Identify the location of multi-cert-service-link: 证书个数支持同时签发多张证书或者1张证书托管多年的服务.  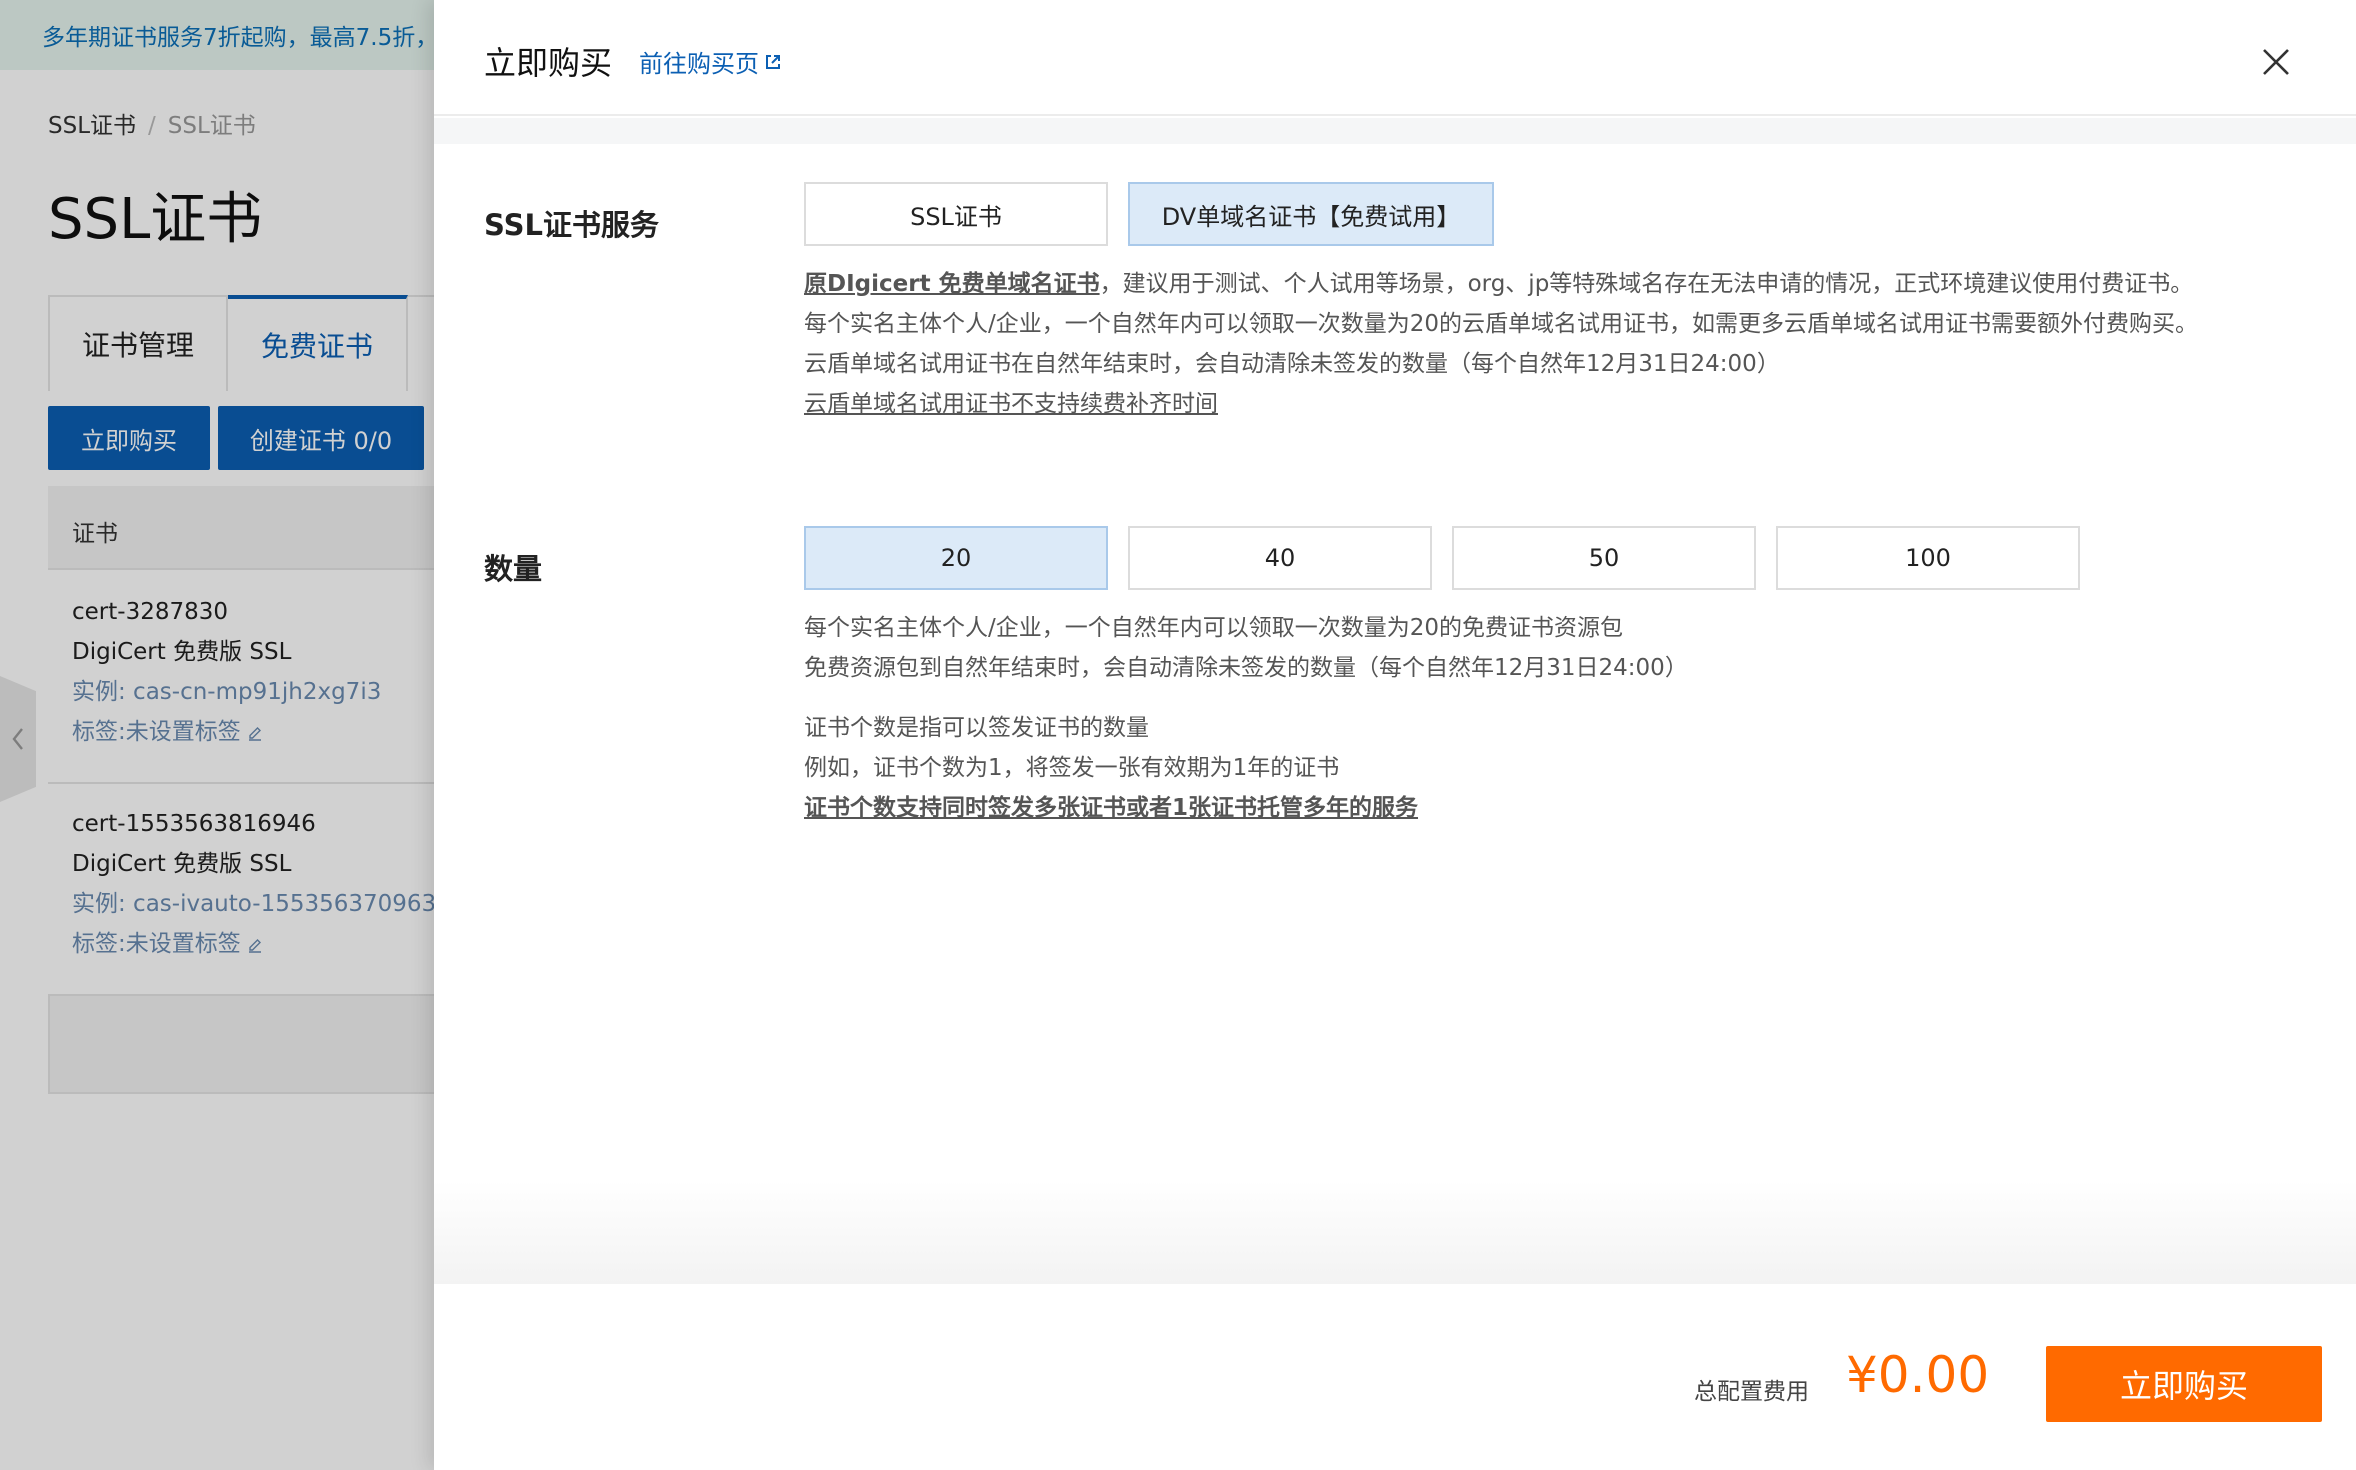
(1111, 808).